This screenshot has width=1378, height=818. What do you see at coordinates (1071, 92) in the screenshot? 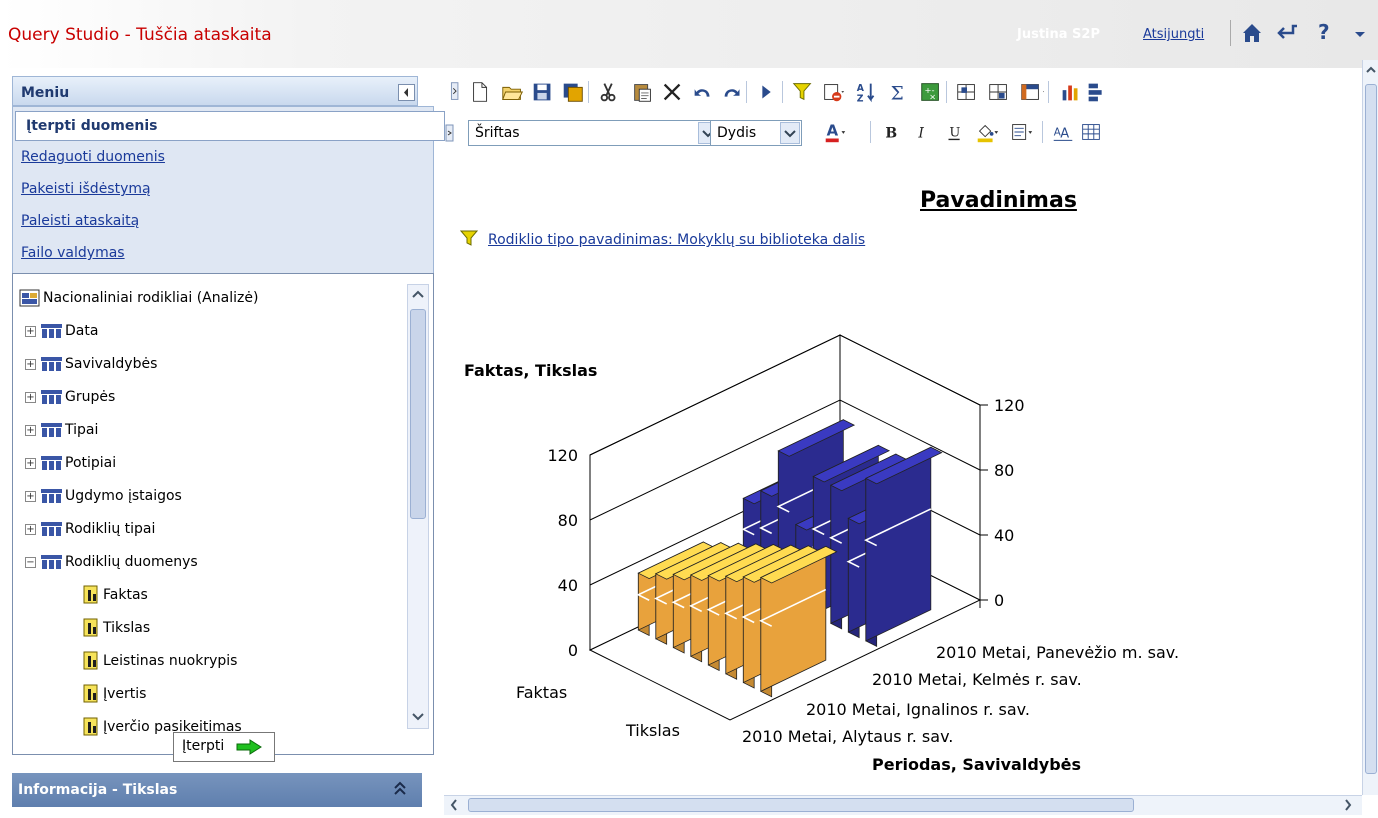
I see `chart-icon` at bounding box center [1071, 92].